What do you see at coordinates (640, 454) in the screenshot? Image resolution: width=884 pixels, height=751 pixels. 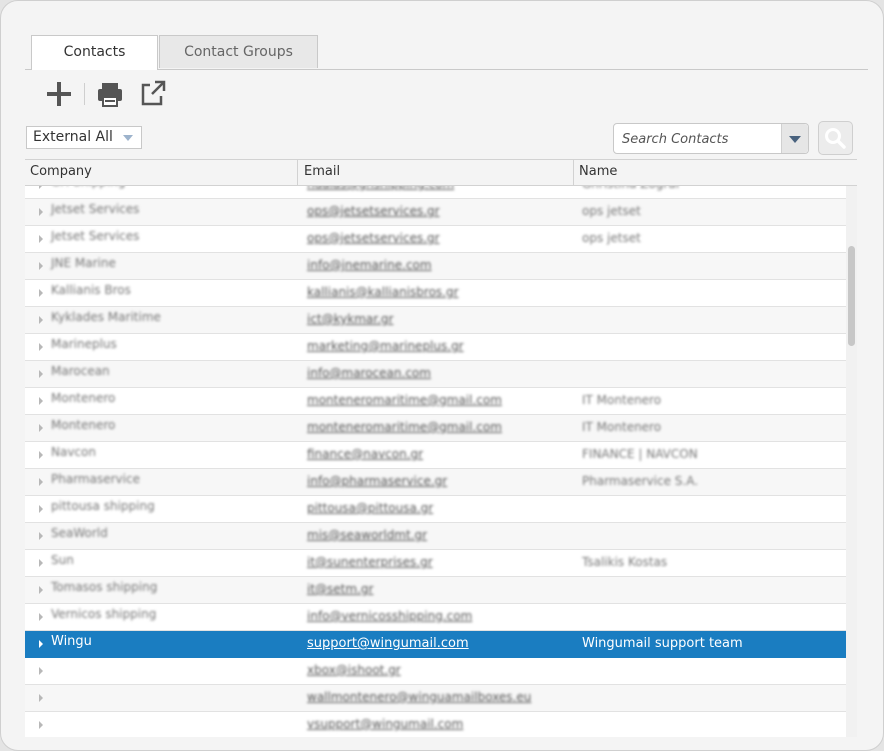 I see `cell-name: FINANCE | NAVCON` at bounding box center [640, 454].